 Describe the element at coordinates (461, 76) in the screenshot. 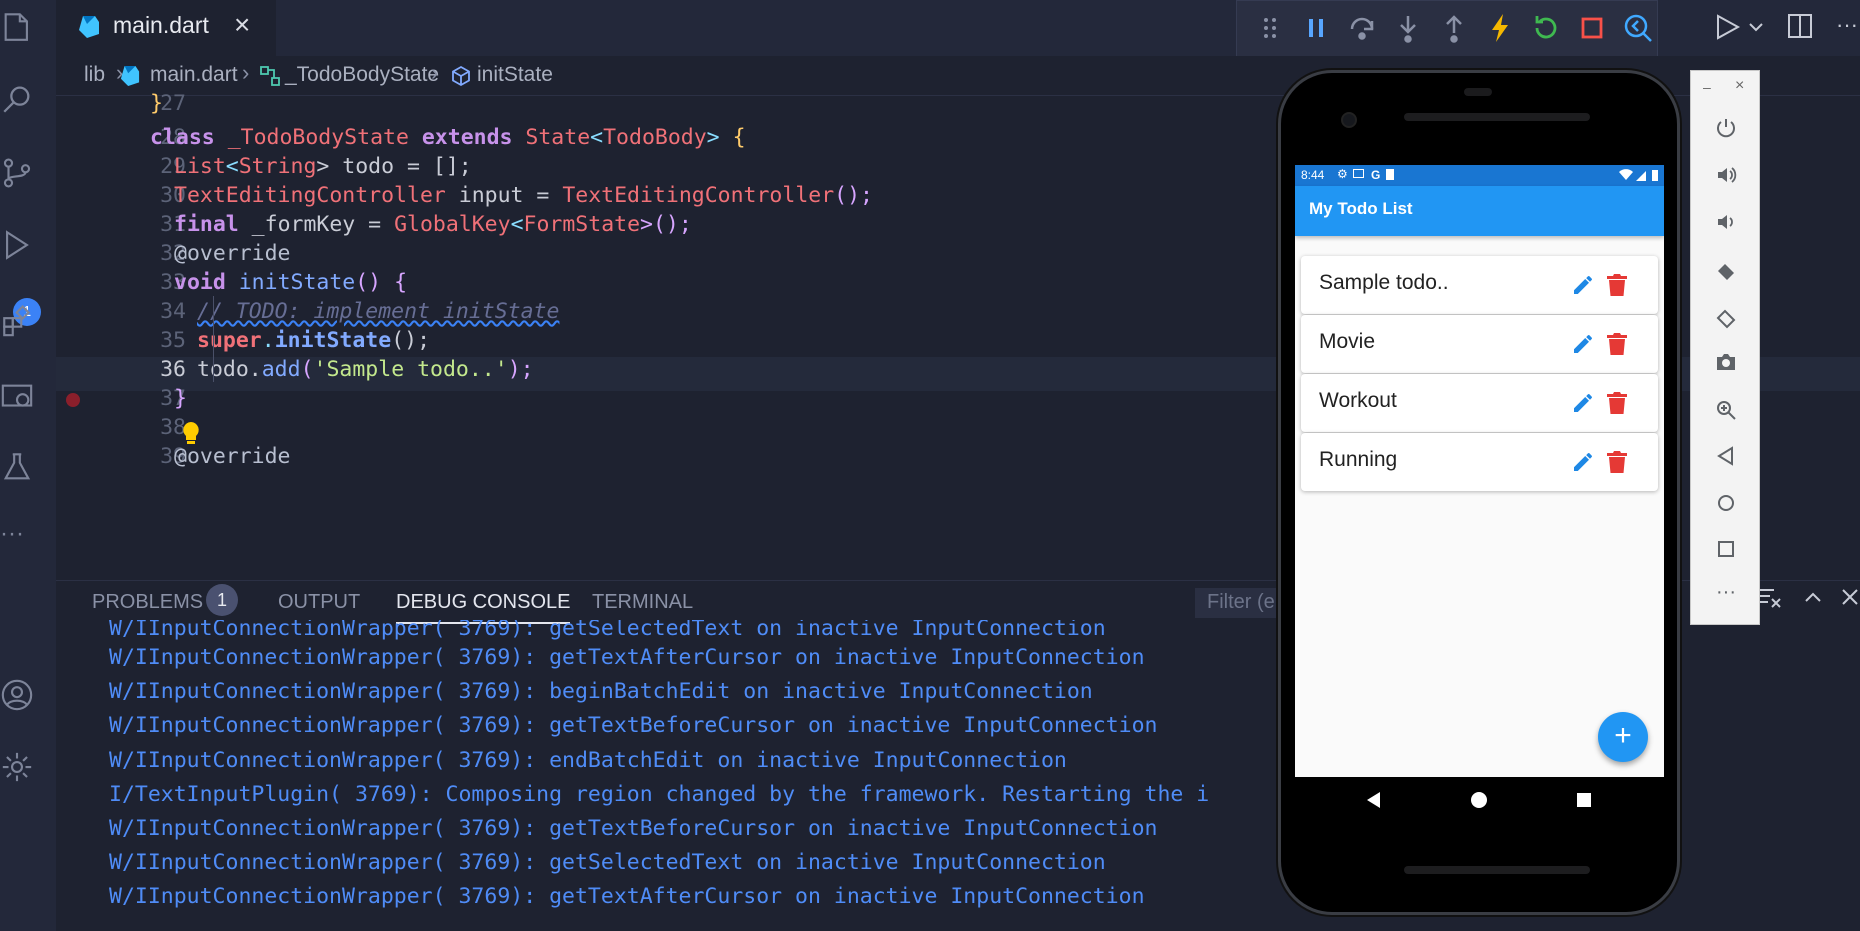

I see `method-icon` at that location.